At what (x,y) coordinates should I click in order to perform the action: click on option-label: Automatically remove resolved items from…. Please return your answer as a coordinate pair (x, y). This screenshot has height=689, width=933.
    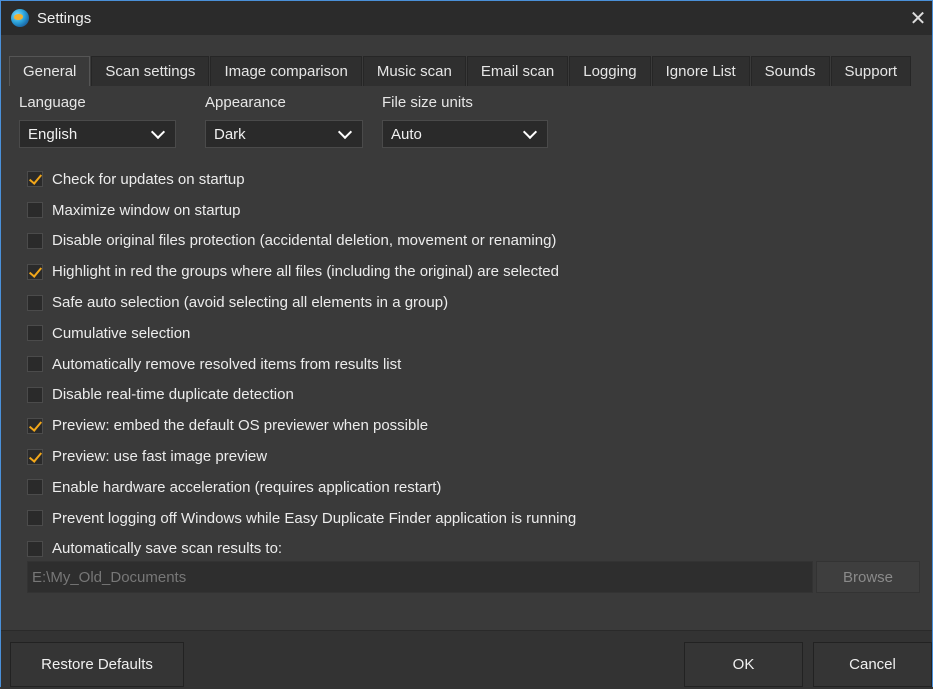
    Looking at the image, I should click on (227, 364).